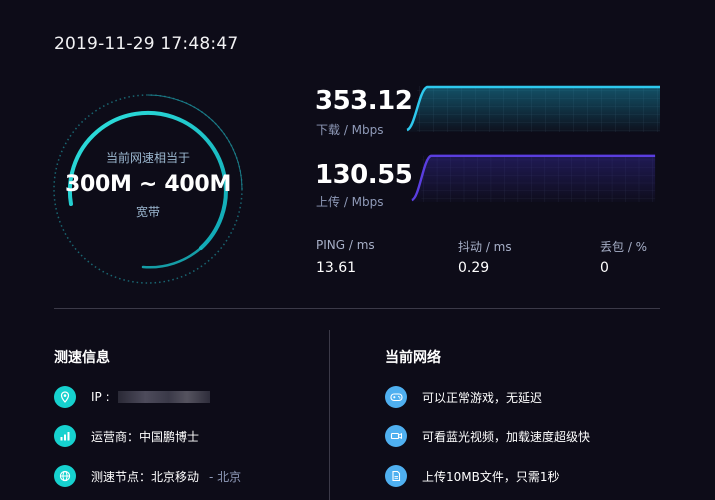  Describe the element at coordinates (364, 175) in the screenshot. I see `upload-speed-value: 130.55` at that location.